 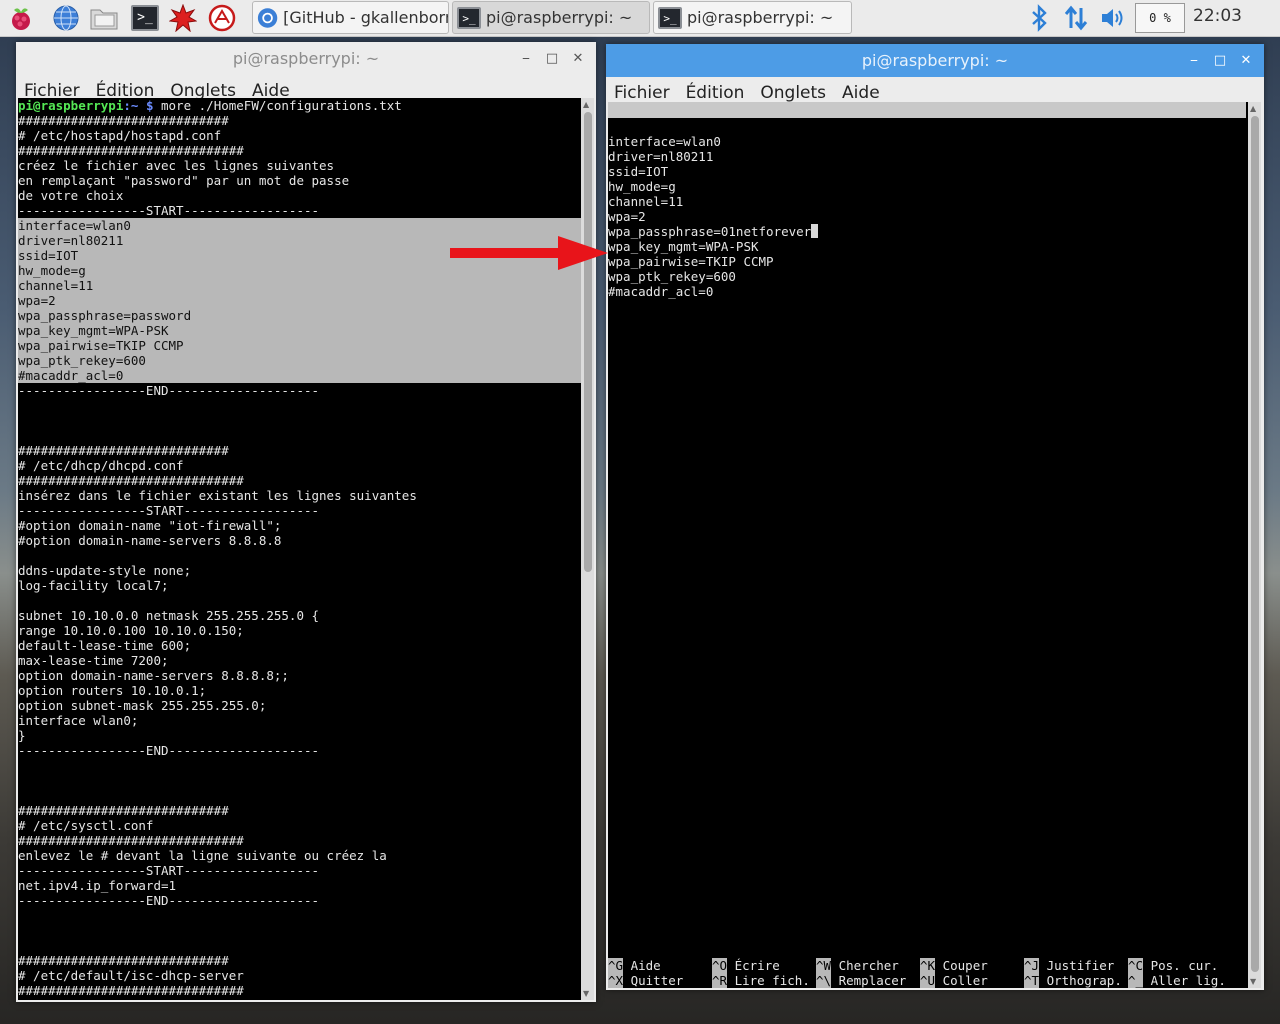 I want to click on right-scroll-thumb, so click(x=1255, y=544).